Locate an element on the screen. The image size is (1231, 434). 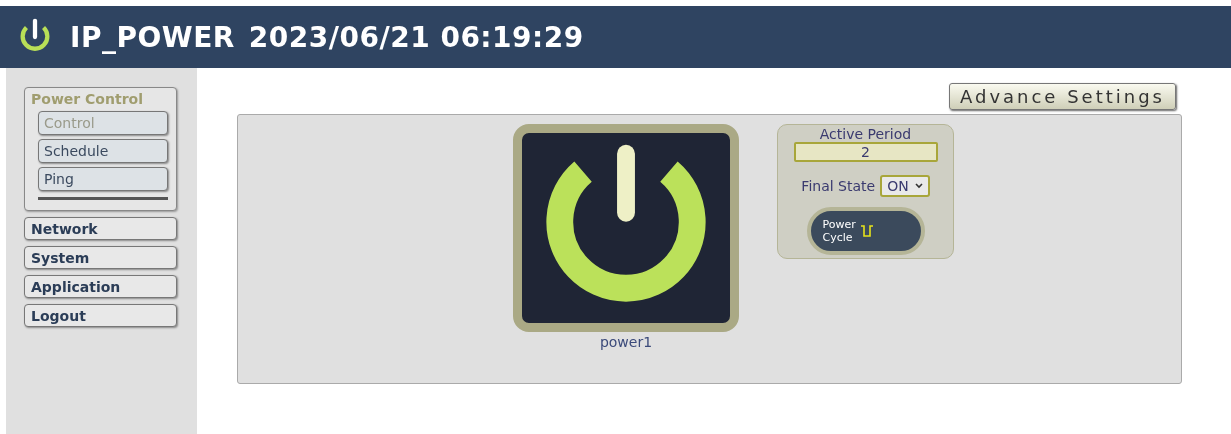
pulse-icon is located at coordinates (866, 231).